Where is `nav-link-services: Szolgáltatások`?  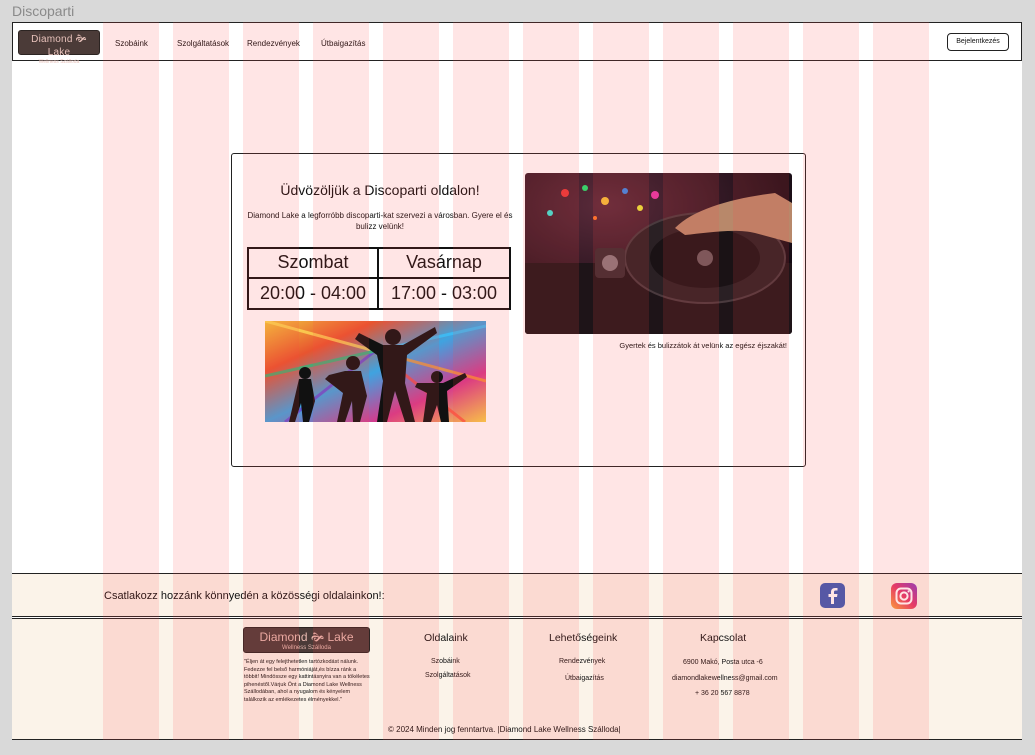
nav-link-services: Szolgáltatások is located at coordinates (203, 43).